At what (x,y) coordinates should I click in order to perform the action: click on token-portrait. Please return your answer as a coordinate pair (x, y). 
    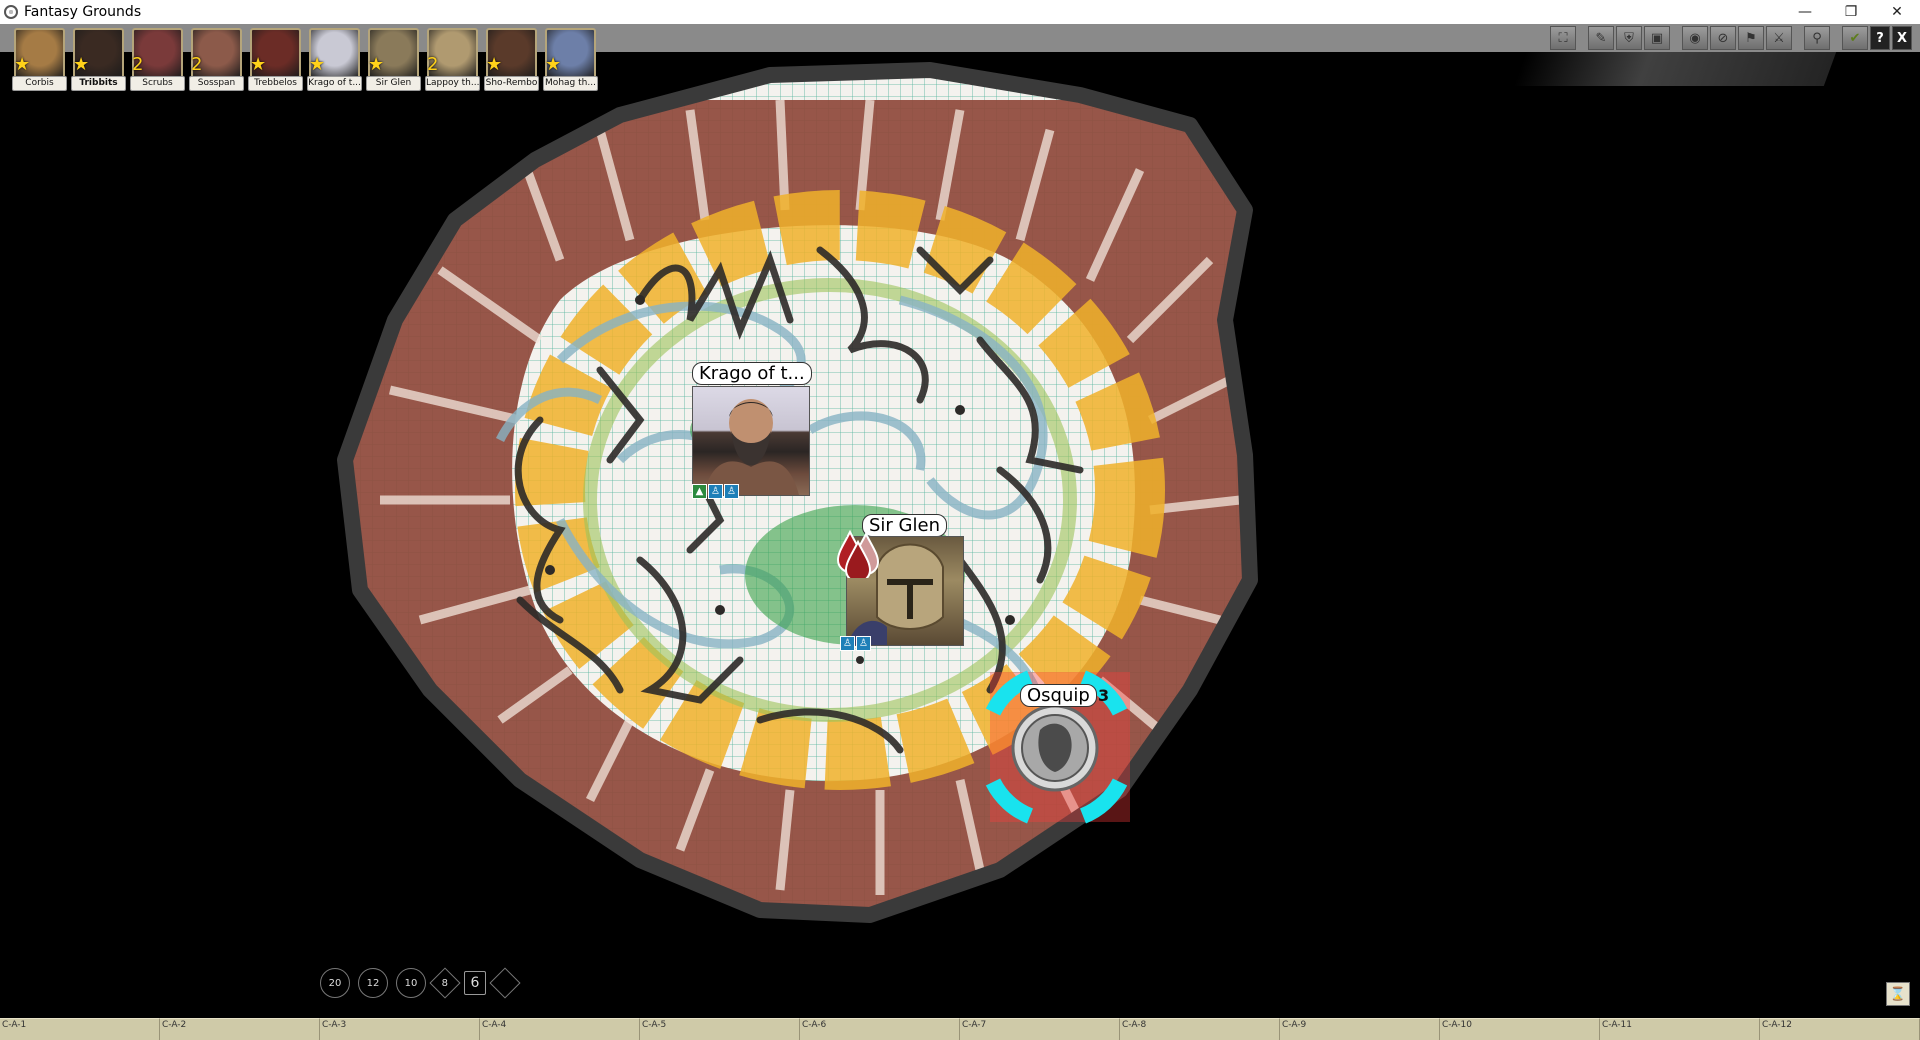
    Looking at the image, I should click on (751, 441).